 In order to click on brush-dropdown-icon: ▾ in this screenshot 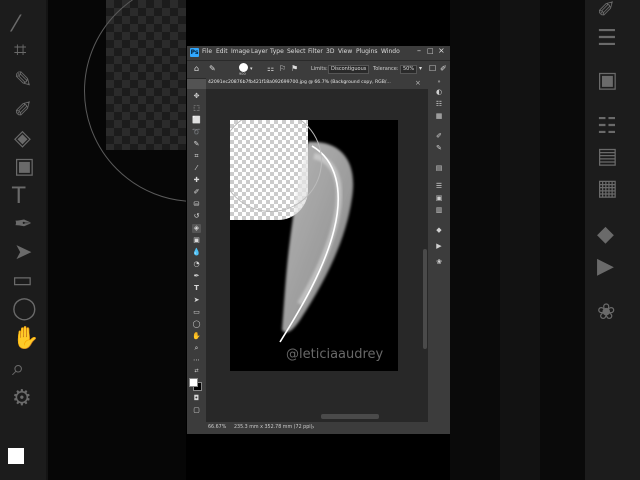, I will do `click(251, 69)`.